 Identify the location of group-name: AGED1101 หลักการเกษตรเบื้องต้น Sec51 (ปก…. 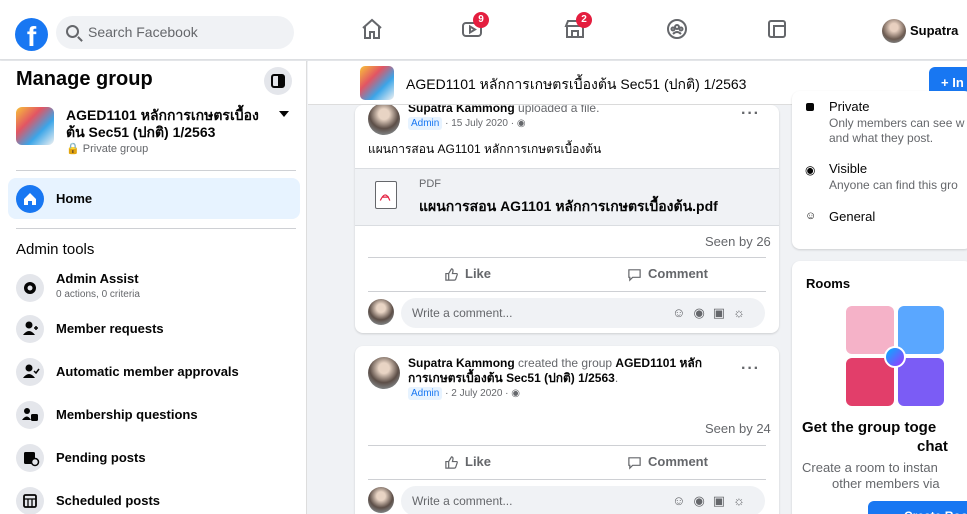
(171, 124).